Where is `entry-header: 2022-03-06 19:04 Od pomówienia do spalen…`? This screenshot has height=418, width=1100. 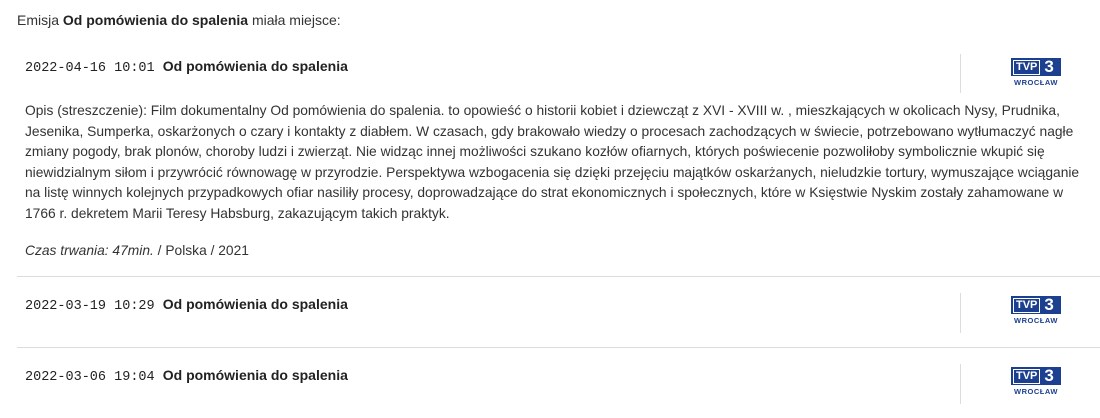
entry-header: 2022-03-06 19:04 Od pomówienia do spalen… is located at coordinates (186, 376).